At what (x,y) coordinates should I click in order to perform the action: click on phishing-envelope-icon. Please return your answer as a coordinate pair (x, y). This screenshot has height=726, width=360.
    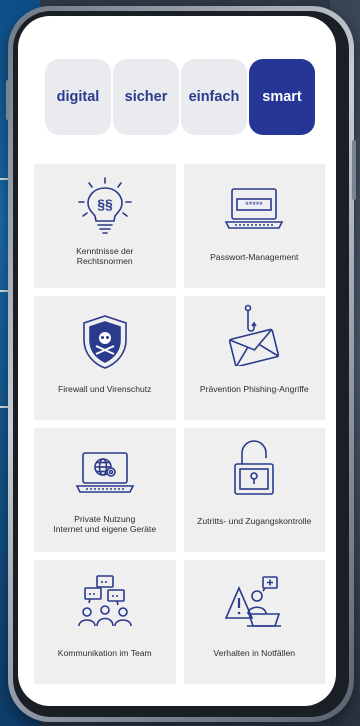
    Looking at the image, I should click on (254, 337).